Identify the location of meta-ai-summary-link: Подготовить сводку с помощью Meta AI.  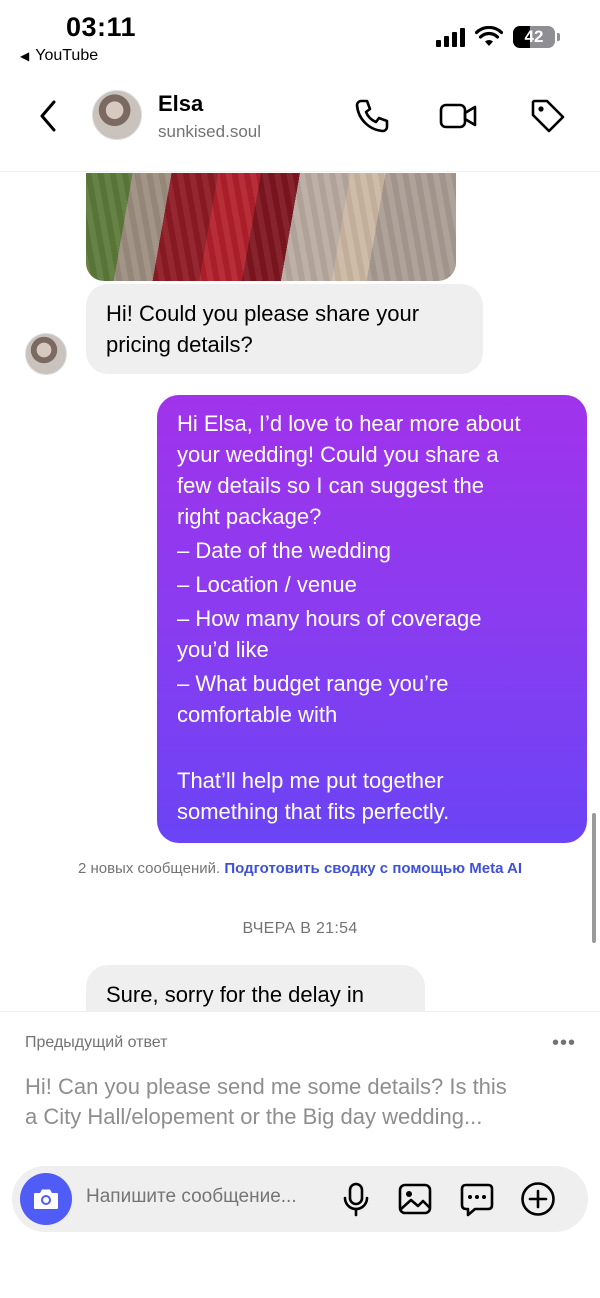
(373, 868).